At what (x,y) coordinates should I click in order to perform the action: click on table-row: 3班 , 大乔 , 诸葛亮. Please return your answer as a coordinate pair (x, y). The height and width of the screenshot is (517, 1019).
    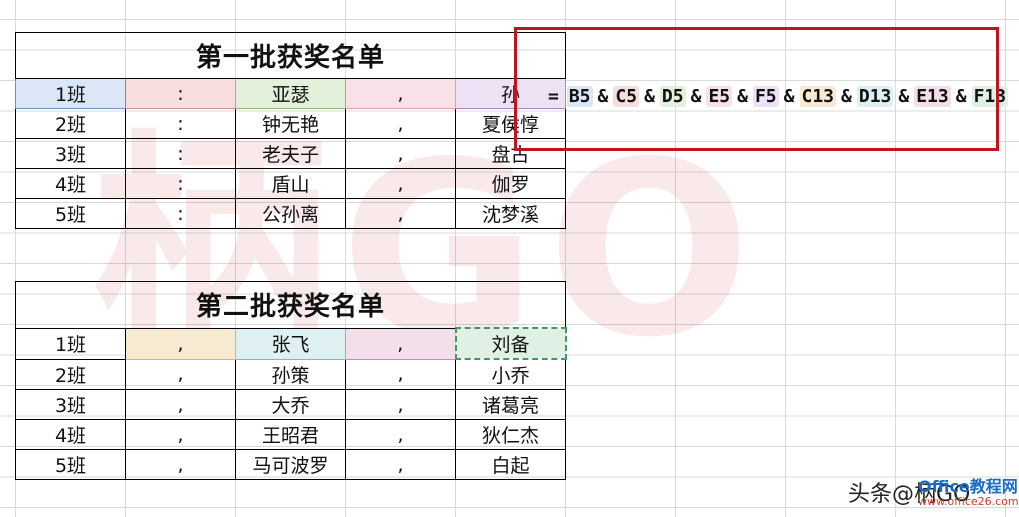
    Looking at the image, I should click on (290, 404).